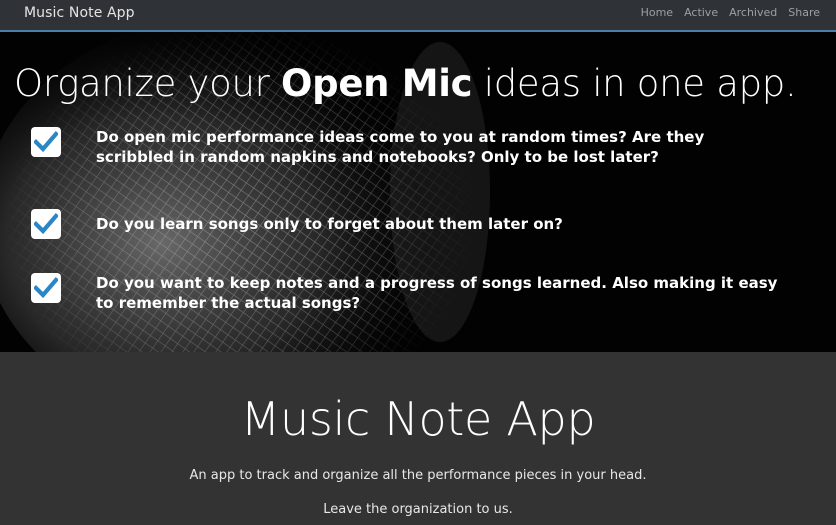 The height and width of the screenshot is (525, 836). I want to click on nav-link-share: Share, so click(804, 12).